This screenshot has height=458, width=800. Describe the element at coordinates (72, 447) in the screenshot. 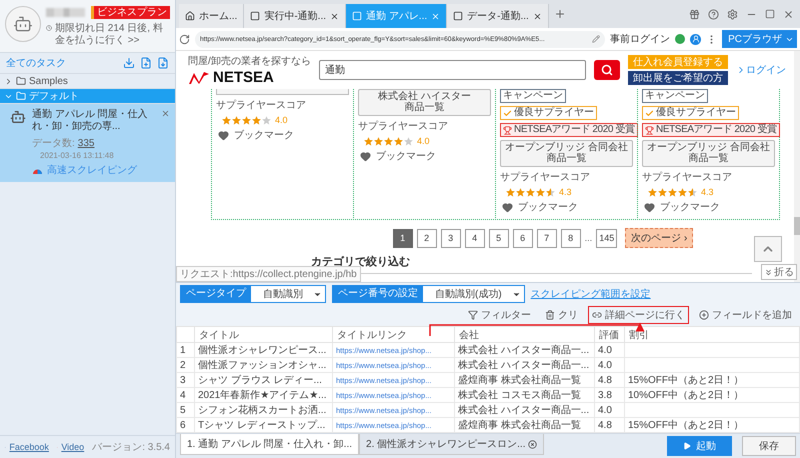

I see `footer-link: Video` at that location.